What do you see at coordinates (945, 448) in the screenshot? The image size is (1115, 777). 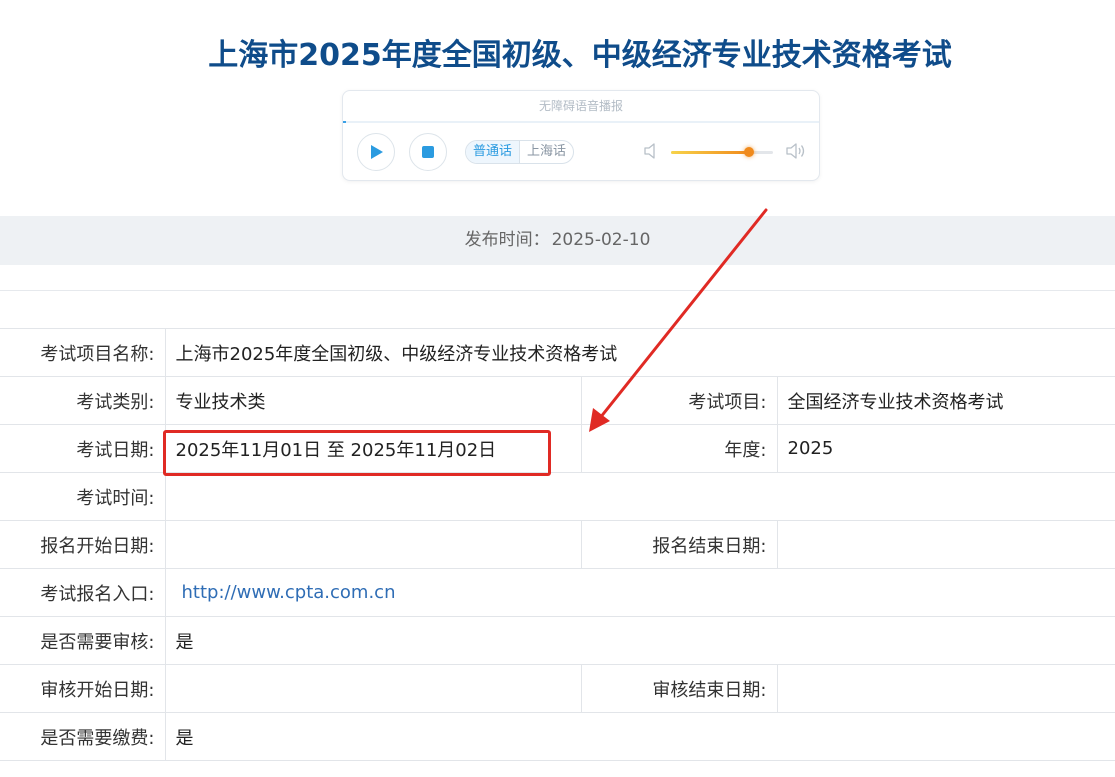 I see `year-value: 2025` at bounding box center [945, 448].